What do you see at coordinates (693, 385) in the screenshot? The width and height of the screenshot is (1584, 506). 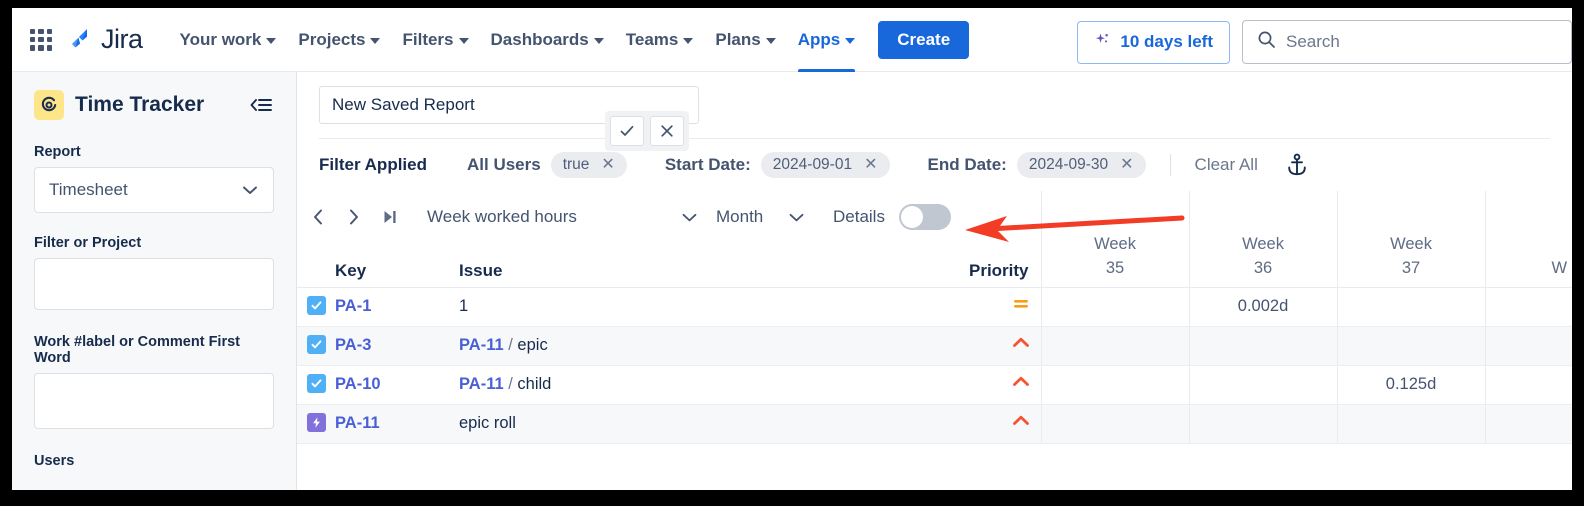 I see `row-issue-cell: PA-11 / child` at bounding box center [693, 385].